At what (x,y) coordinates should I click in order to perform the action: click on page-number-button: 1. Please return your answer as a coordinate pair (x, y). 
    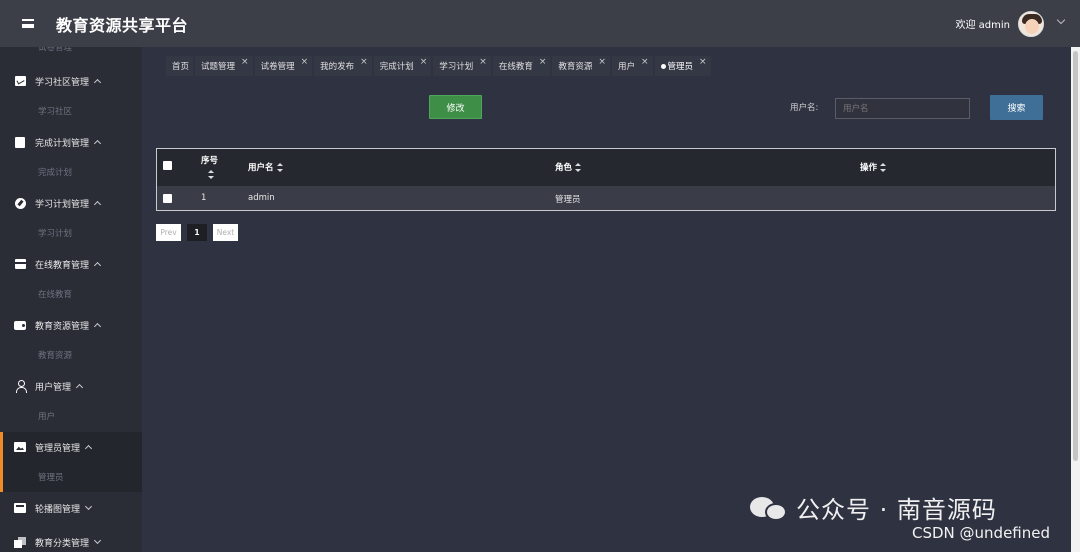
    Looking at the image, I should click on (197, 232).